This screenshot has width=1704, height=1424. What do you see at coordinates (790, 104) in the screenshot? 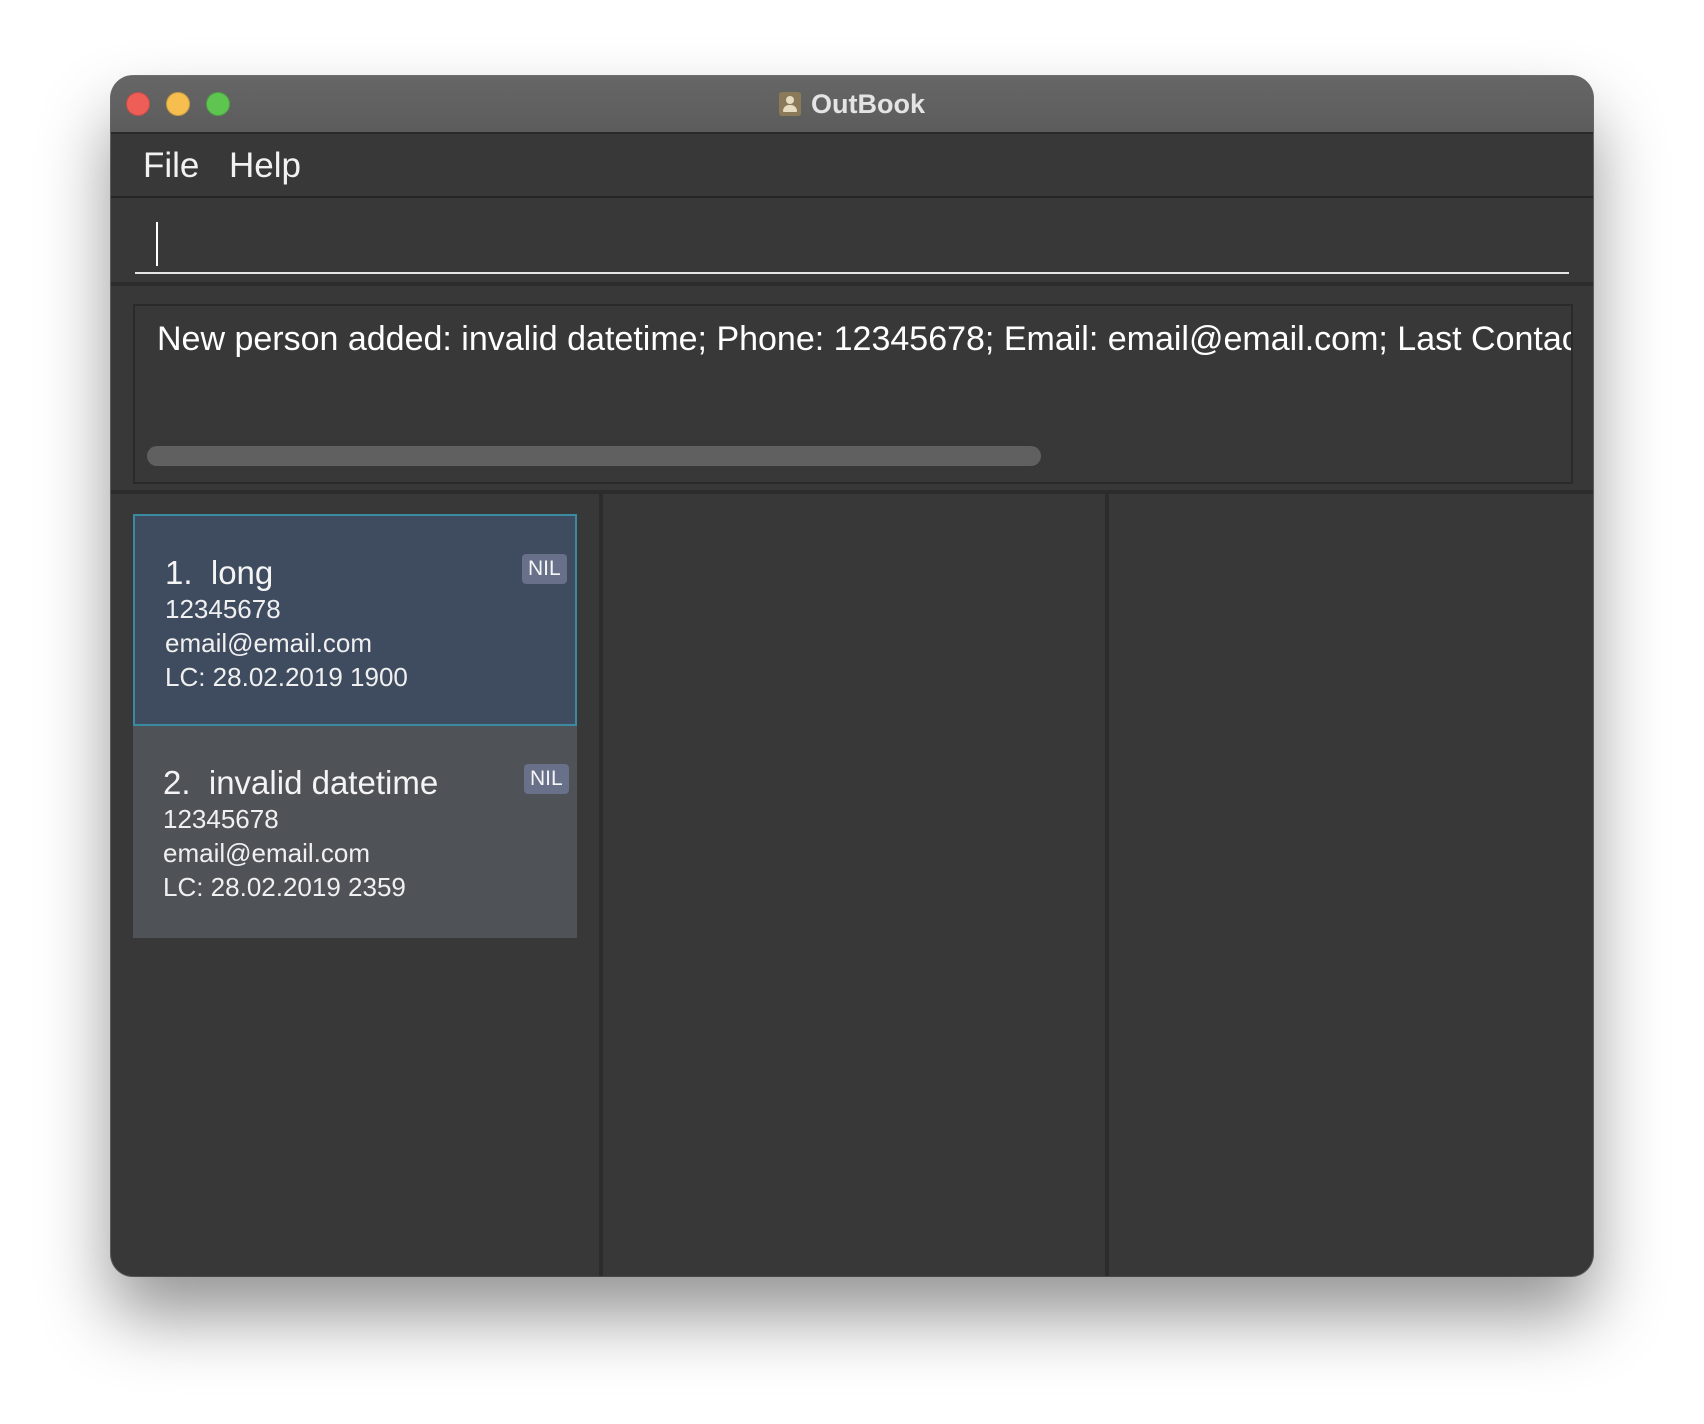
I see `contact-book-icon` at bounding box center [790, 104].